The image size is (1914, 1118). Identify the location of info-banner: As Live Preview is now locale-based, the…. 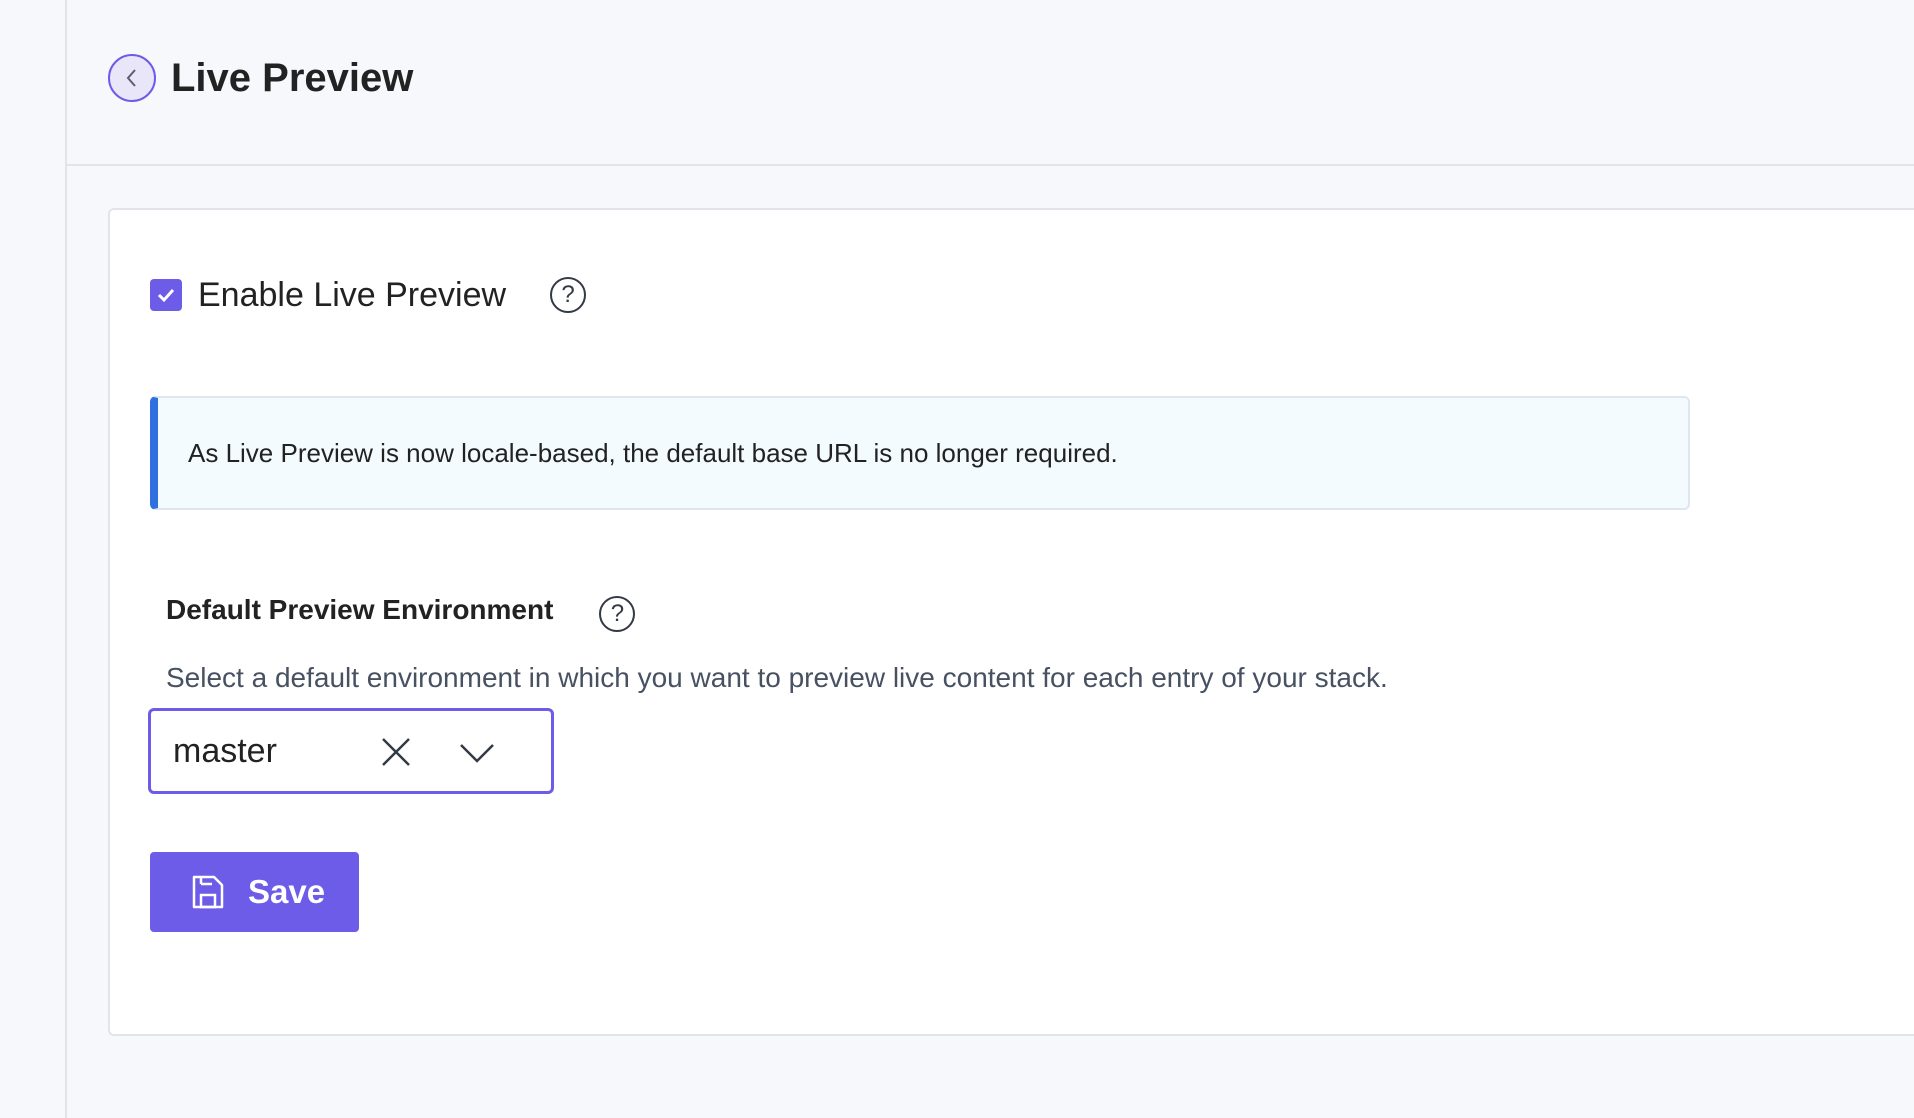
(920, 453).